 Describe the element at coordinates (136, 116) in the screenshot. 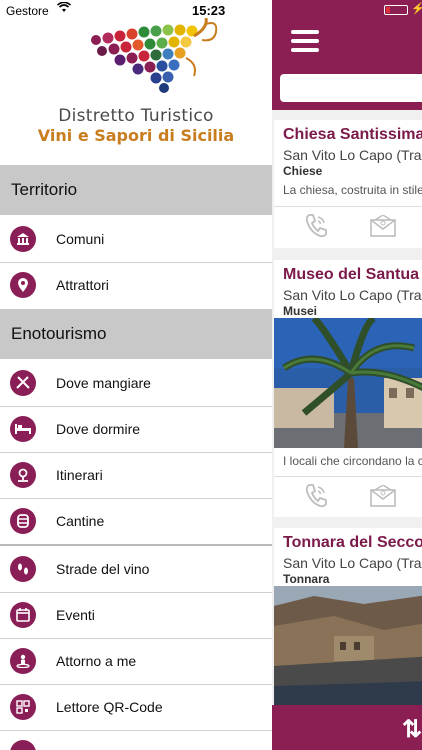

I see `logo-title: Distretto Turistico` at that location.